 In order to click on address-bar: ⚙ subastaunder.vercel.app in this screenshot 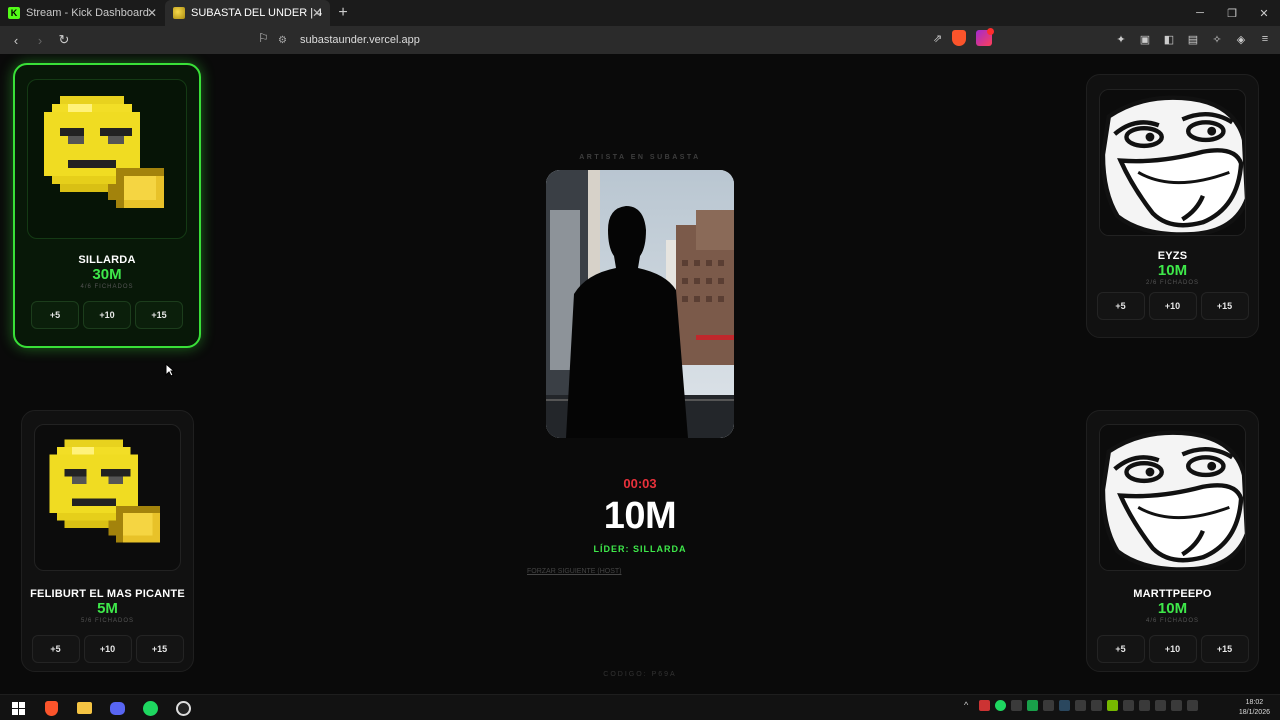, I will do `click(639, 40)`.